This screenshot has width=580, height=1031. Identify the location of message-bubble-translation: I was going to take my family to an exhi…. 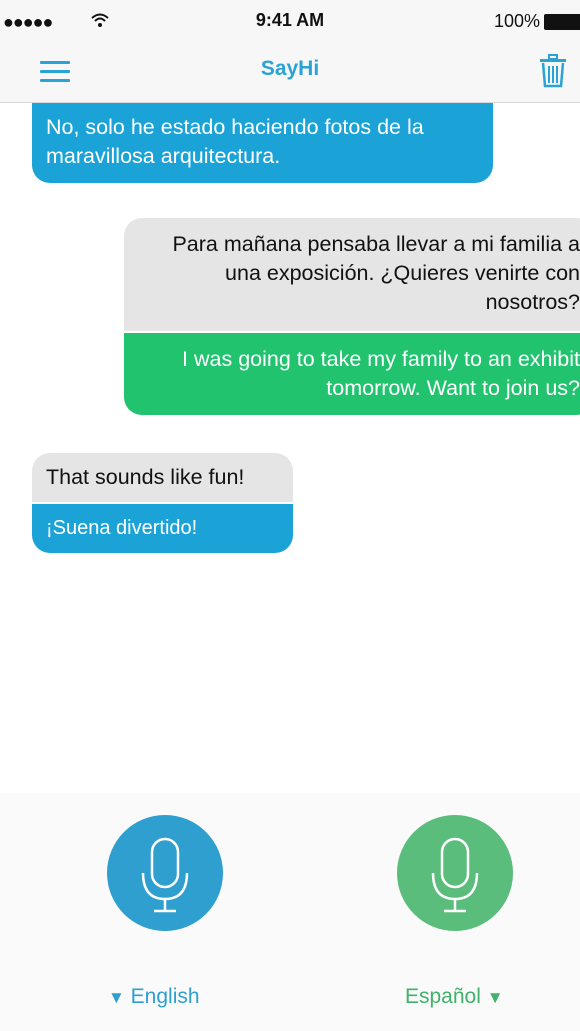
(352, 374).